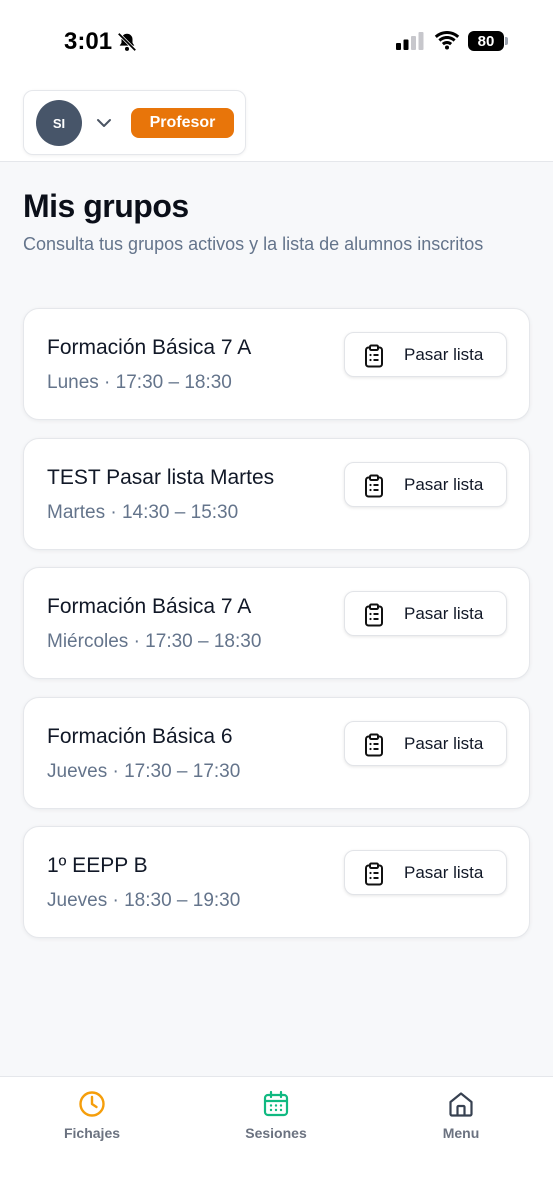 Image resolution: width=553 pixels, height=1200 pixels. I want to click on group-schedule: Martes · 14:30 – 15:30, so click(143, 512).